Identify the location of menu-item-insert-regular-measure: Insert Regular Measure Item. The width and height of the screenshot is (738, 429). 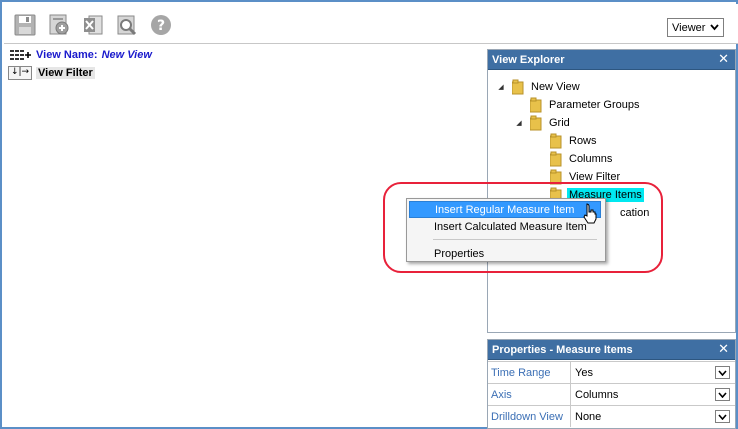
(505, 209).